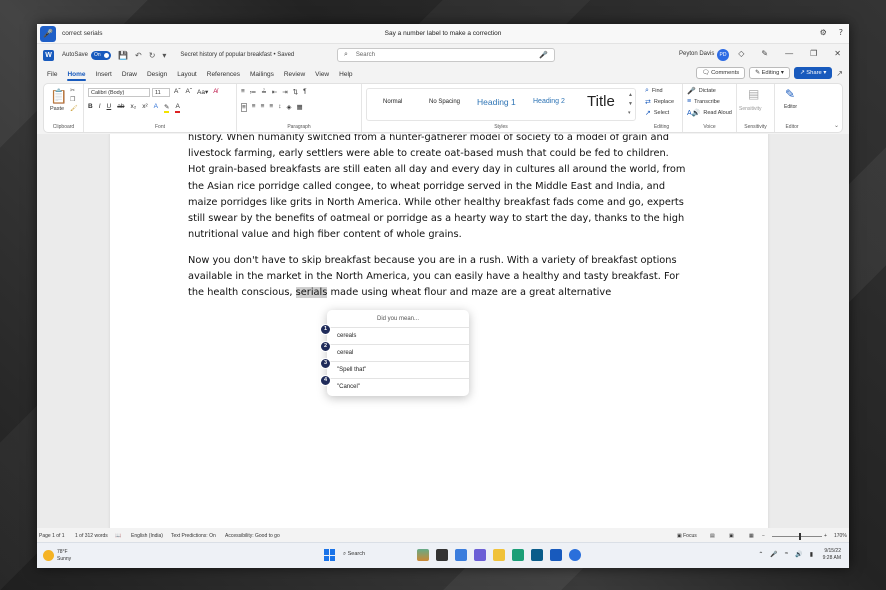 This screenshot has height=590, width=886. Describe the element at coordinates (731, 536) in the screenshot. I see `print-layout-icon: ▣` at that location.